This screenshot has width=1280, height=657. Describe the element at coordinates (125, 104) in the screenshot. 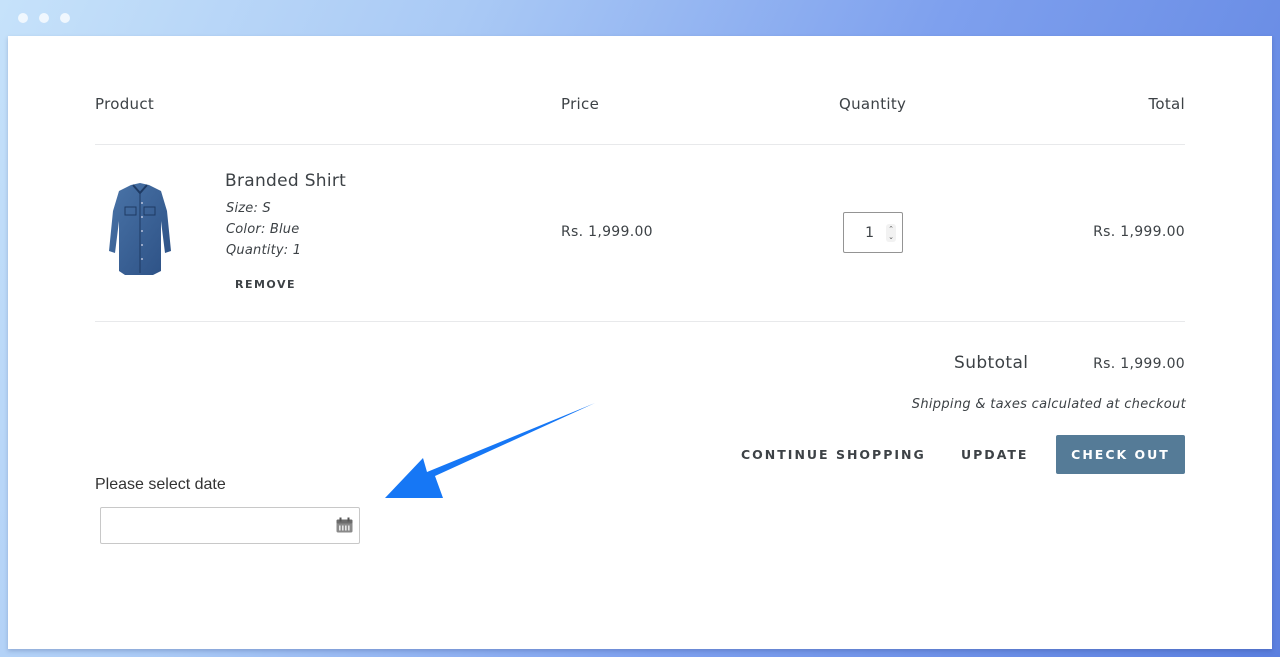

I see `header-product: Product` at that location.